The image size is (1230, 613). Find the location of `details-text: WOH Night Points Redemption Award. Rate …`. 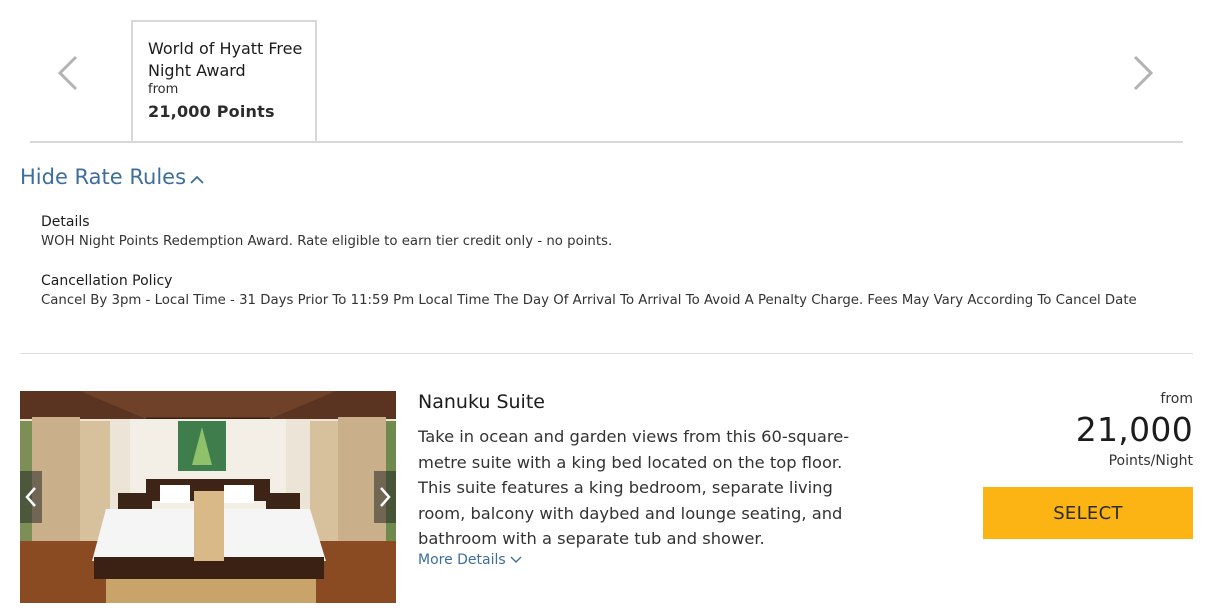

details-text: WOH Night Points Redemption Award. Rate … is located at coordinates (327, 241).